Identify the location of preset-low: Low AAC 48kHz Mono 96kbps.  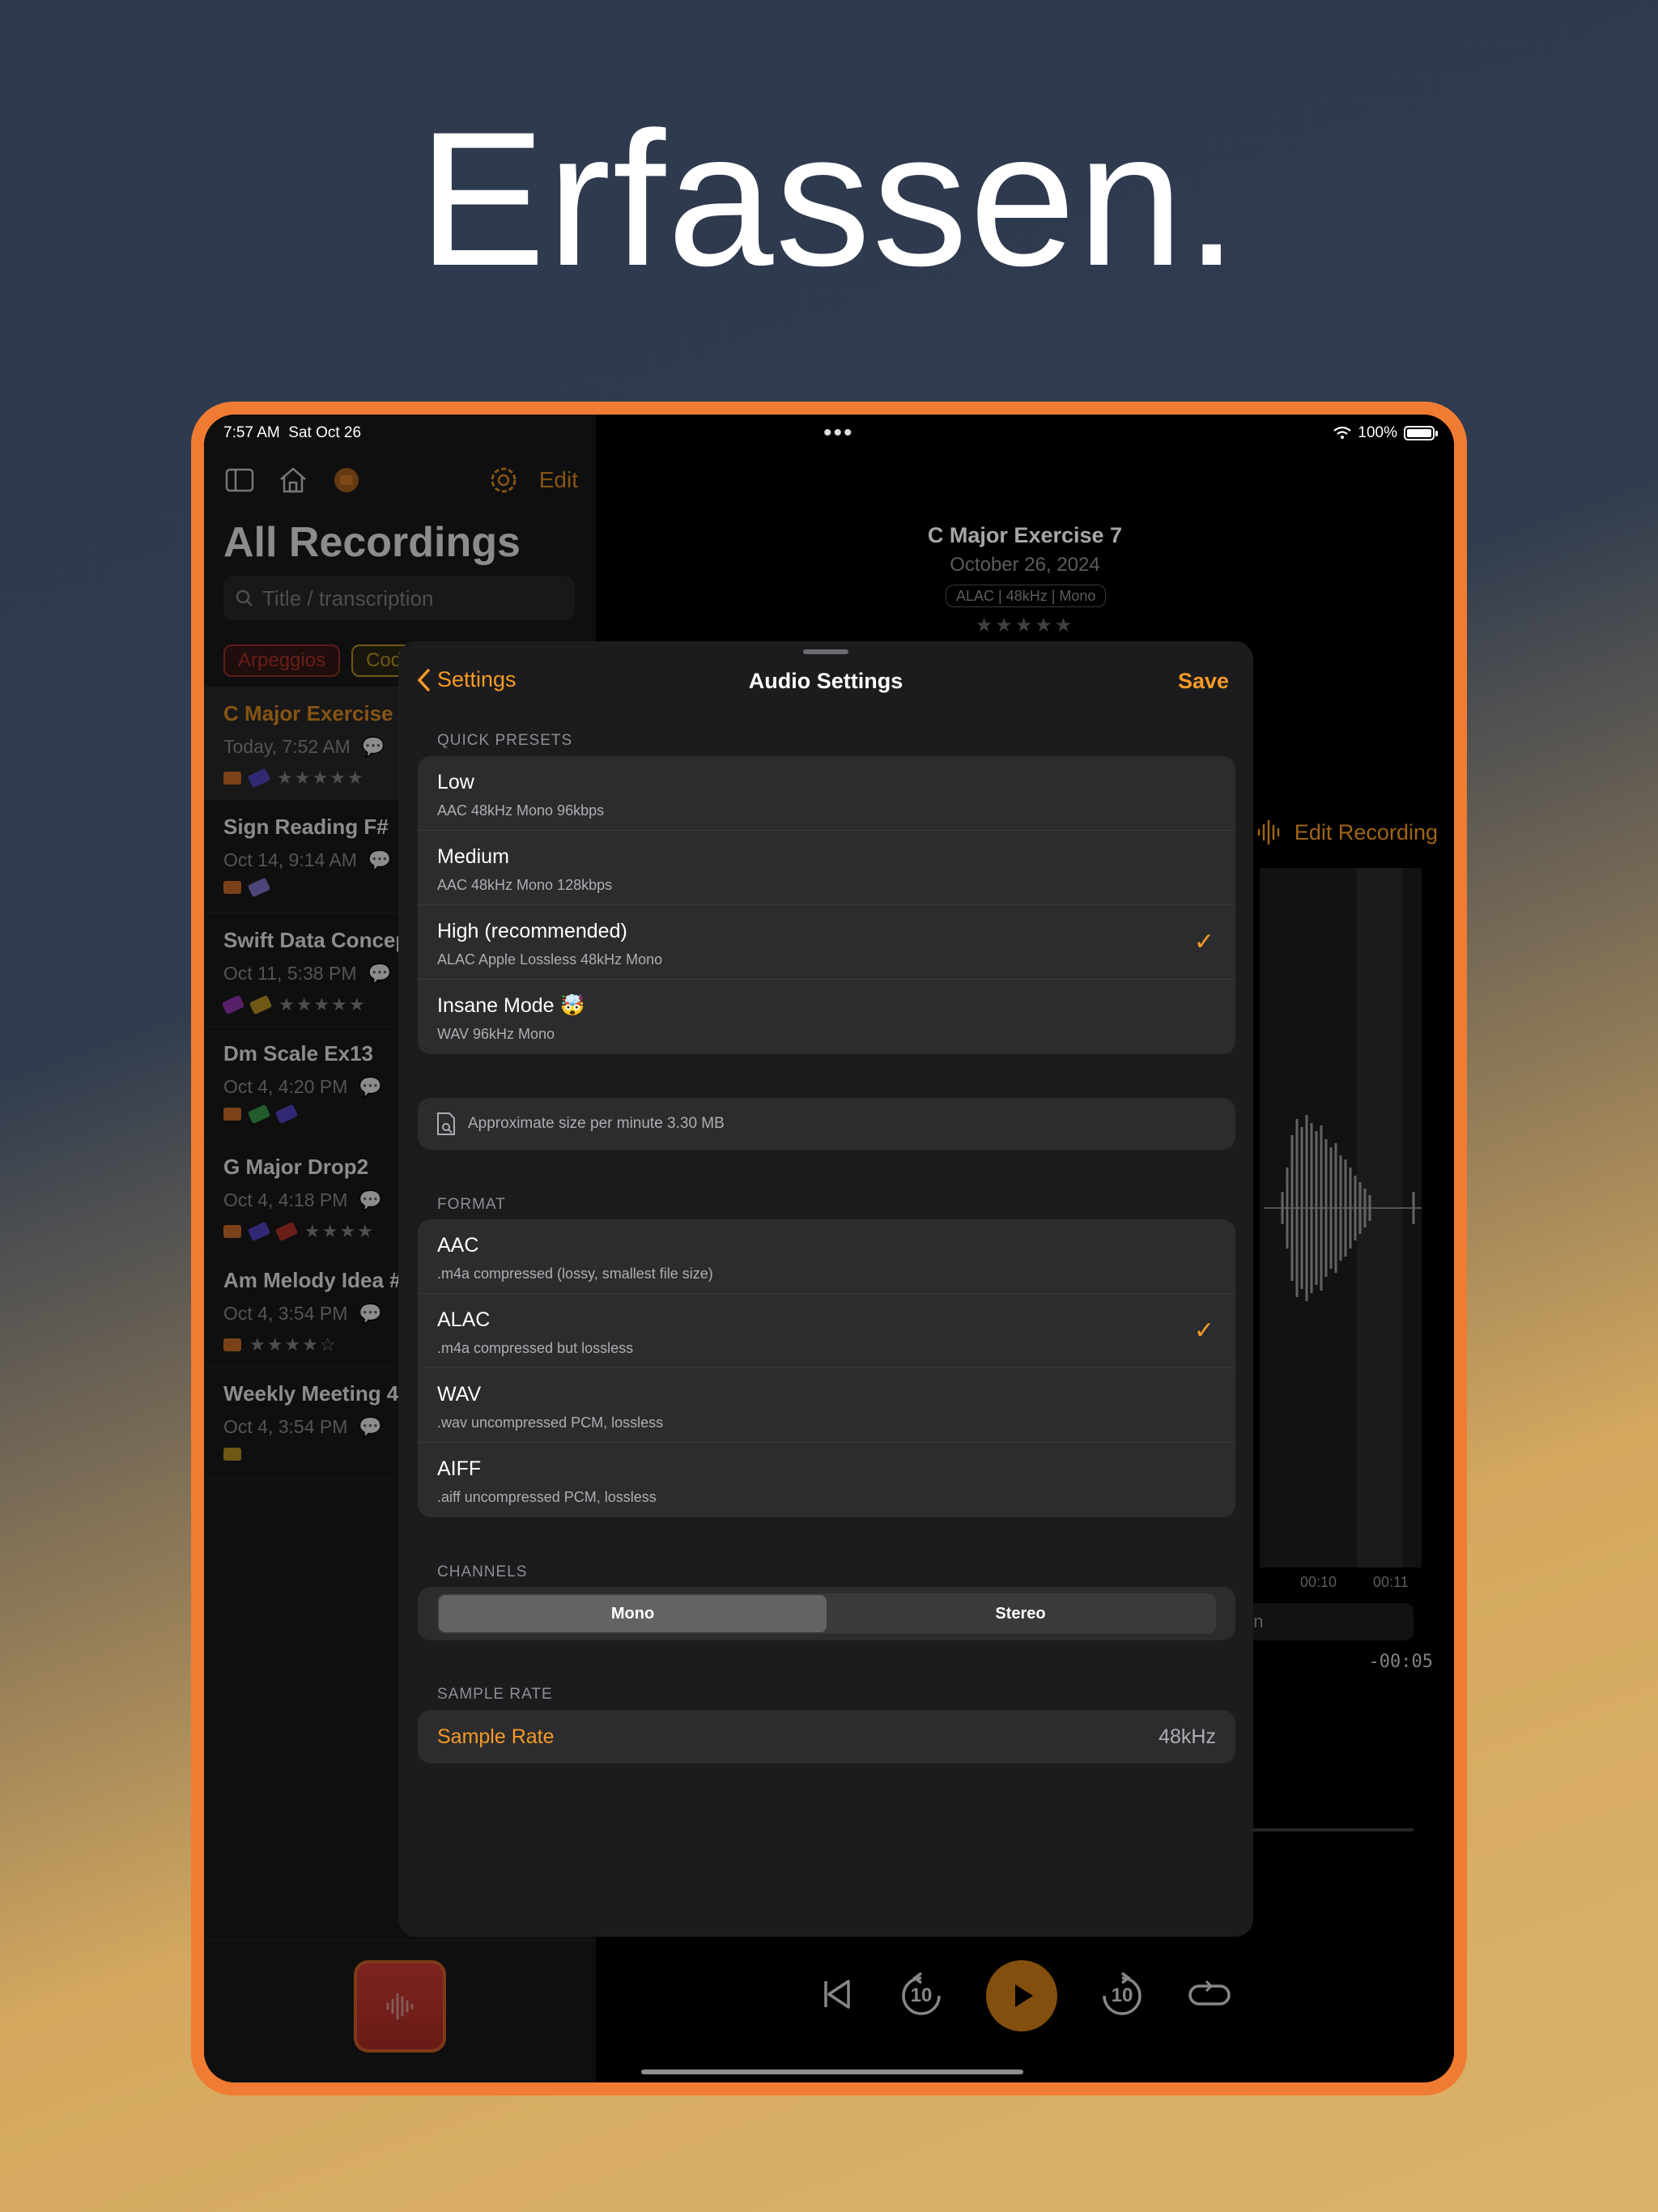
(826, 794).